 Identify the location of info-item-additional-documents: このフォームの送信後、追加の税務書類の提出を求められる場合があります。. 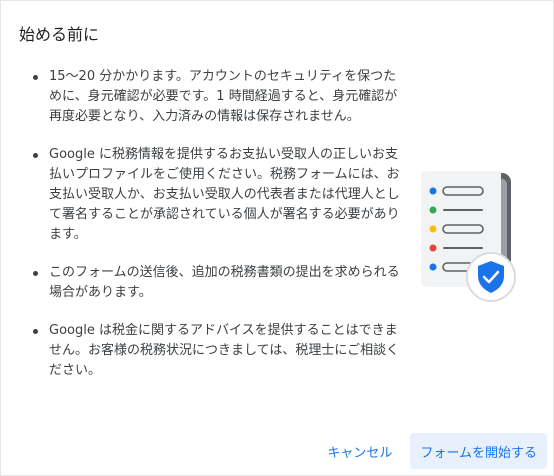
(220, 283).